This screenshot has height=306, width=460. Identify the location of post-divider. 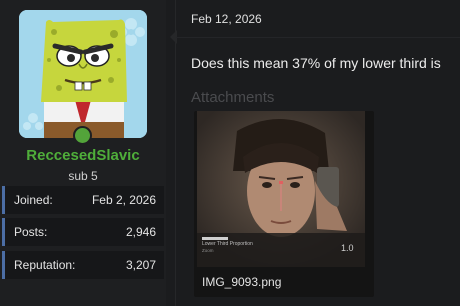
(175, 153).